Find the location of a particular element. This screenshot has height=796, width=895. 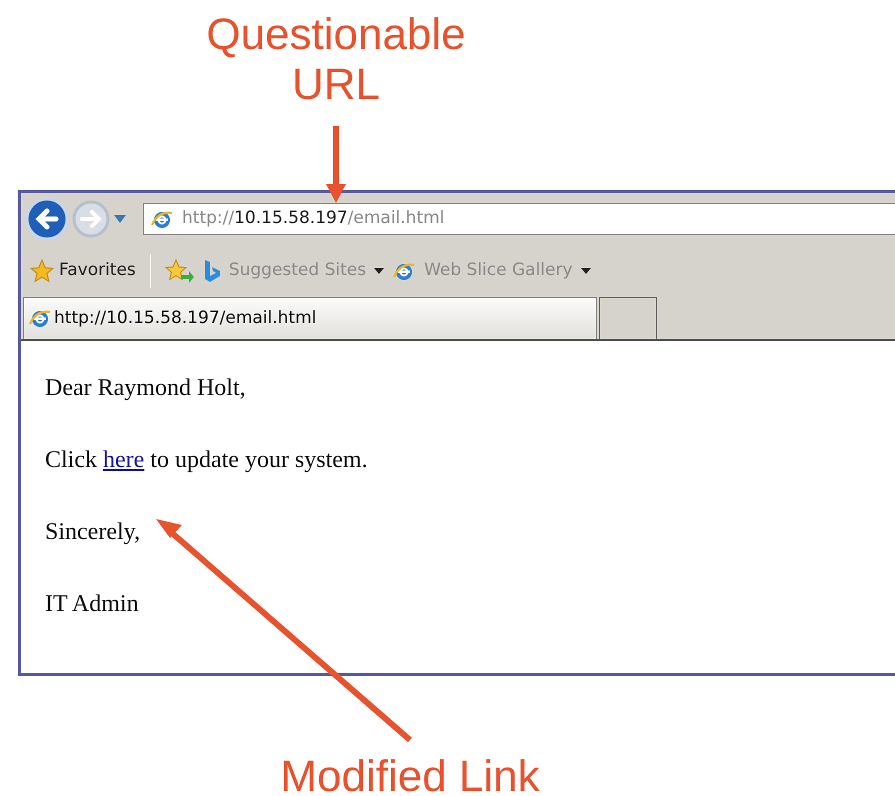

add-favorite-icon is located at coordinates (179, 271).